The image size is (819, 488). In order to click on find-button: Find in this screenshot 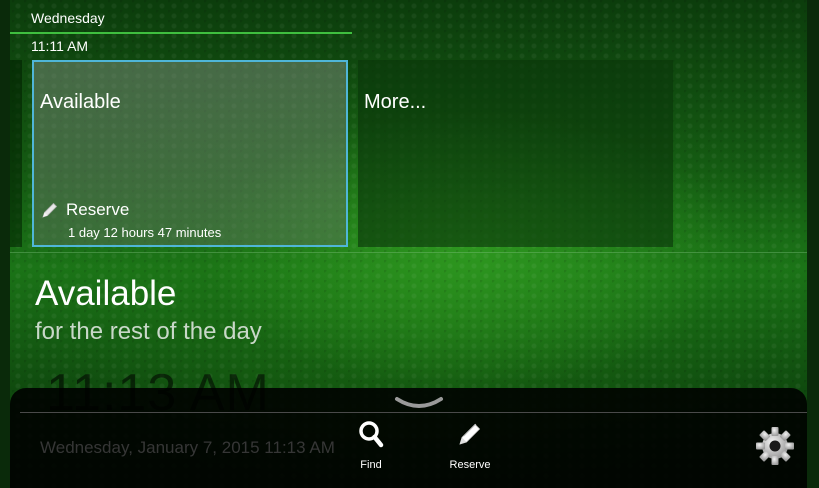, I will do `click(371, 445)`.